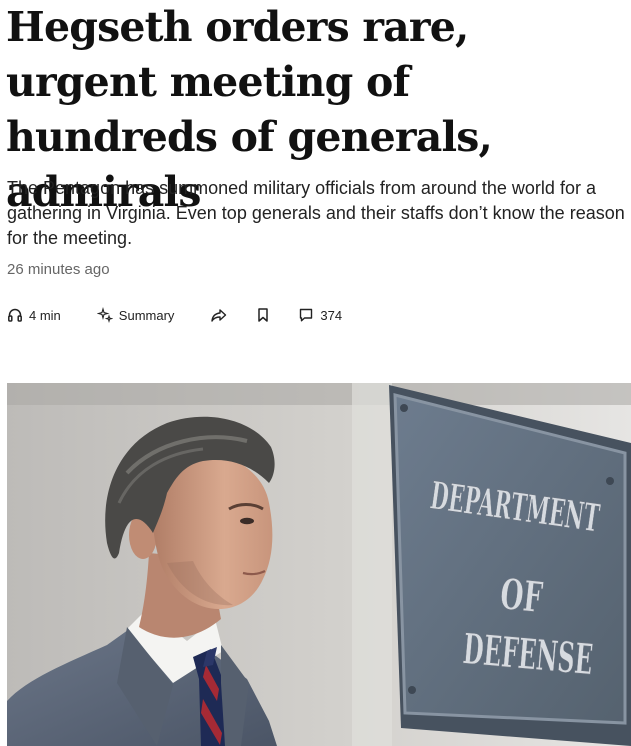 The height and width of the screenshot is (746, 631). What do you see at coordinates (306, 315) in the screenshot?
I see `comment-icon` at bounding box center [306, 315].